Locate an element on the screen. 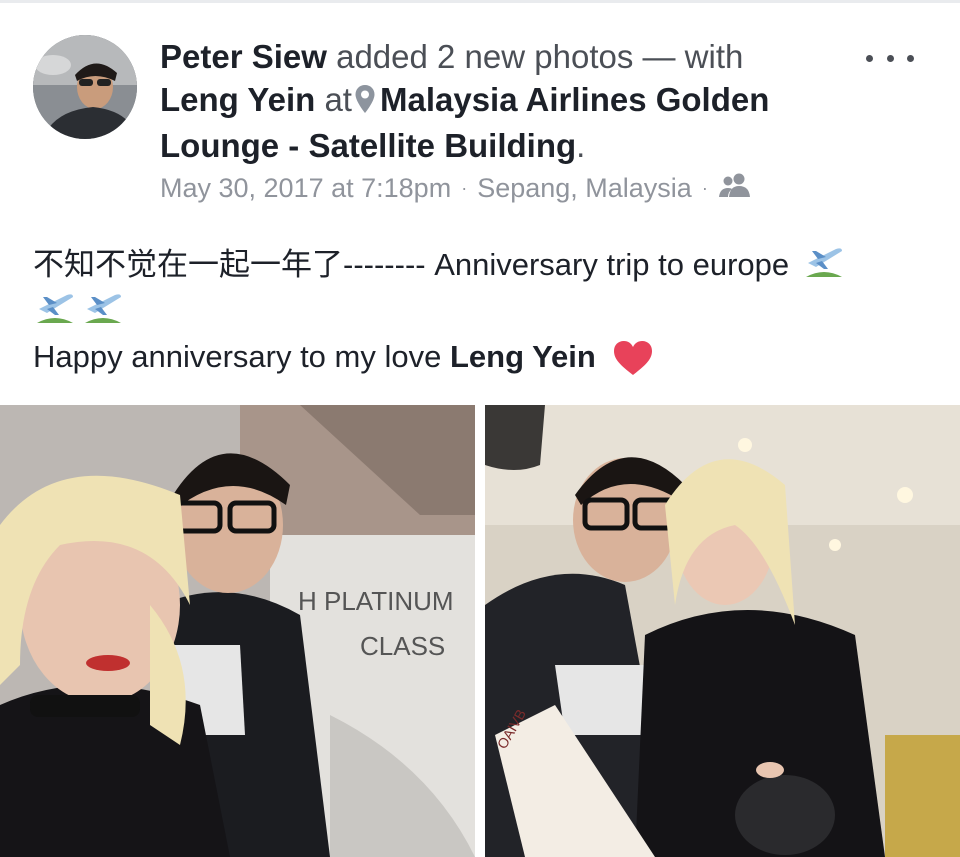  sign-text-2: CLASS is located at coordinates (402, 646).